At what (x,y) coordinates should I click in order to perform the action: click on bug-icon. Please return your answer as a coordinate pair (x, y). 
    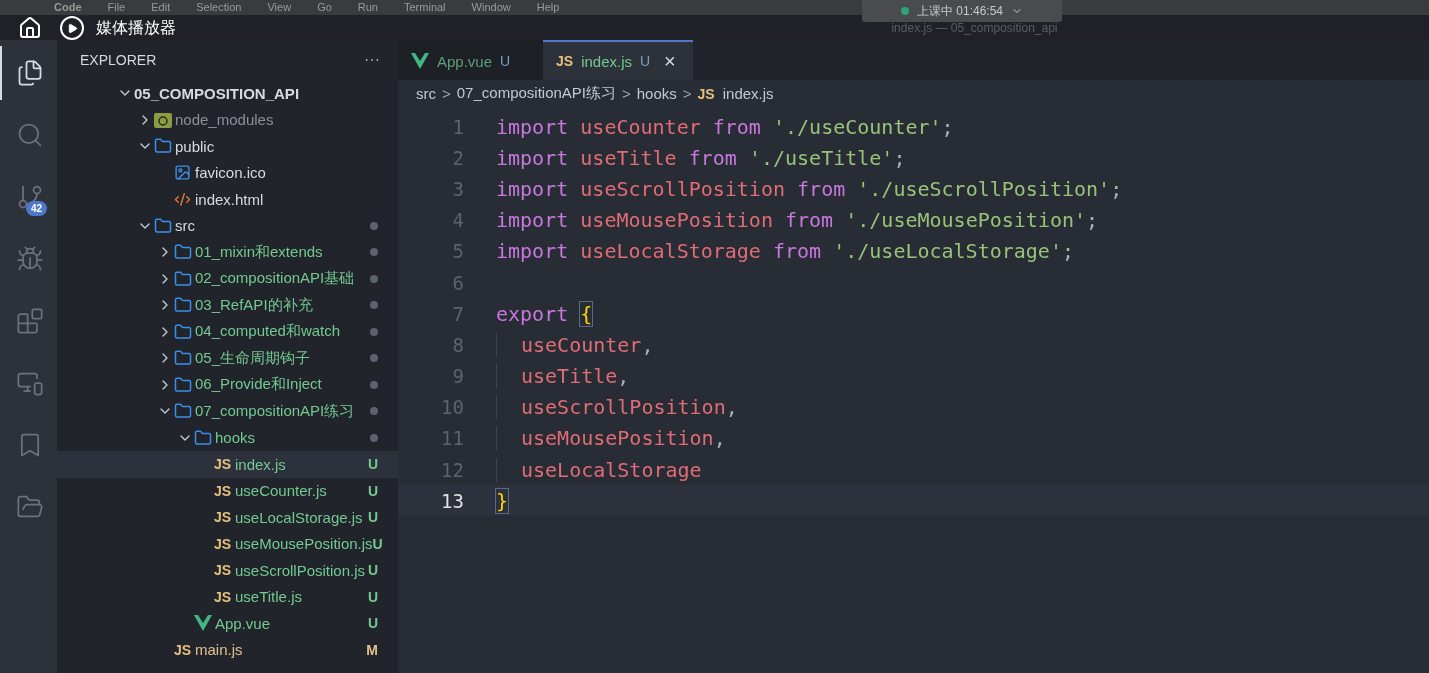
    Looking at the image, I should click on (29, 259).